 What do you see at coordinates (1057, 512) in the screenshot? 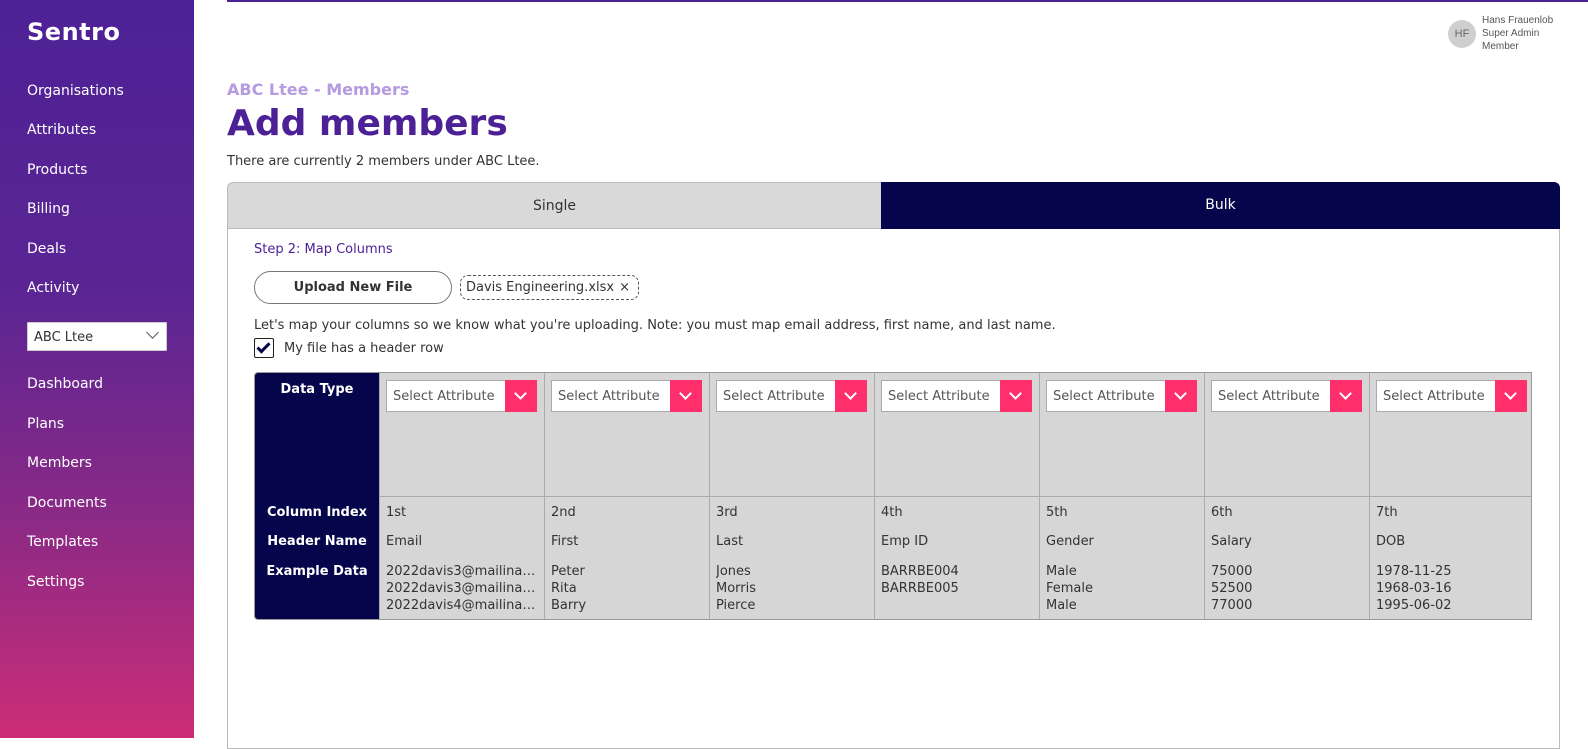
I see `column-index: 5th` at bounding box center [1057, 512].